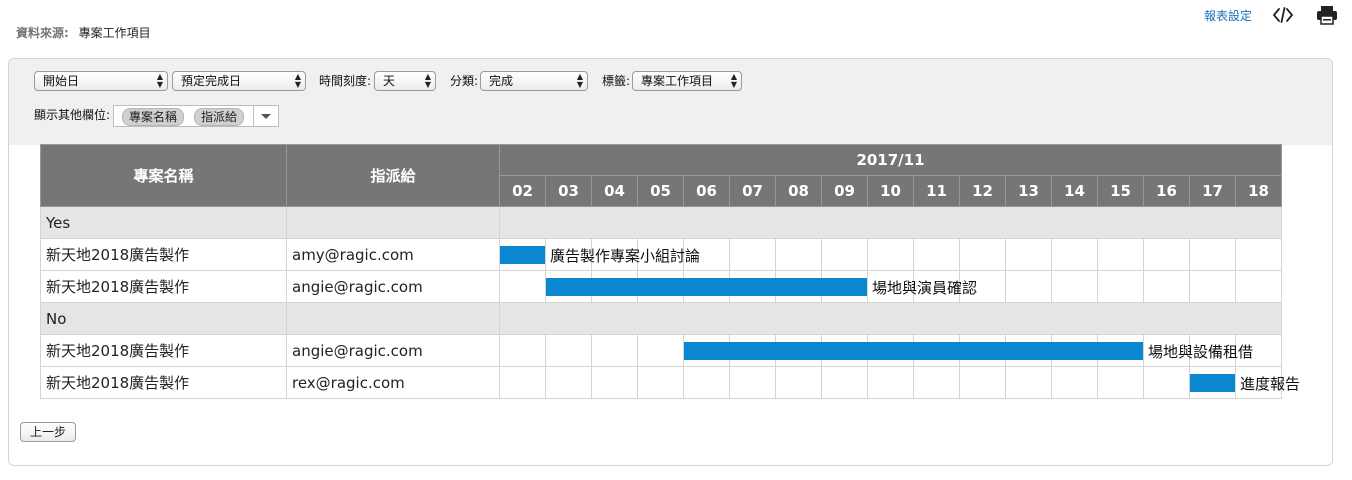 The image size is (1352, 480). What do you see at coordinates (616, 81) in the screenshot?
I see `tag-label: 標籤:` at bounding box center [616, 81].